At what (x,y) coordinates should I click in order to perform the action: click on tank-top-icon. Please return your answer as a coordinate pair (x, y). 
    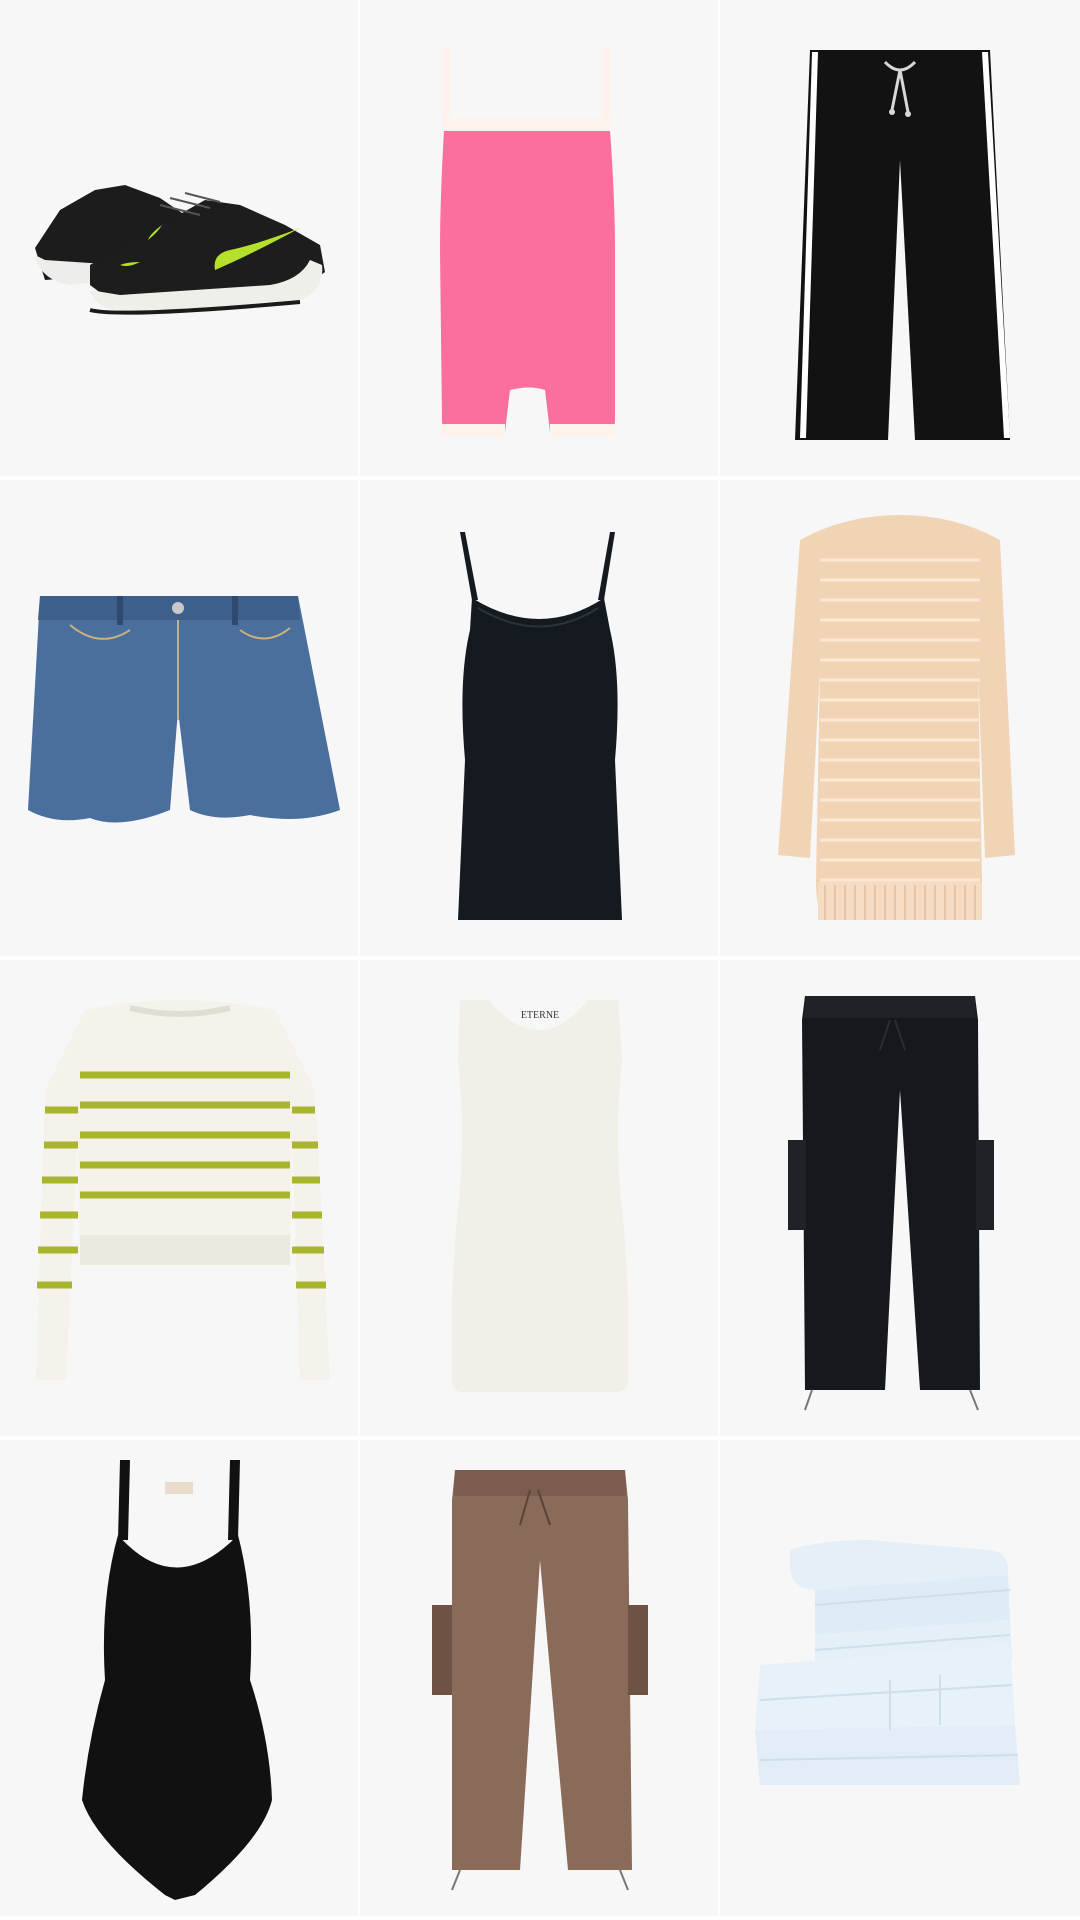
    Looking at the image, I should click on (540, 726).